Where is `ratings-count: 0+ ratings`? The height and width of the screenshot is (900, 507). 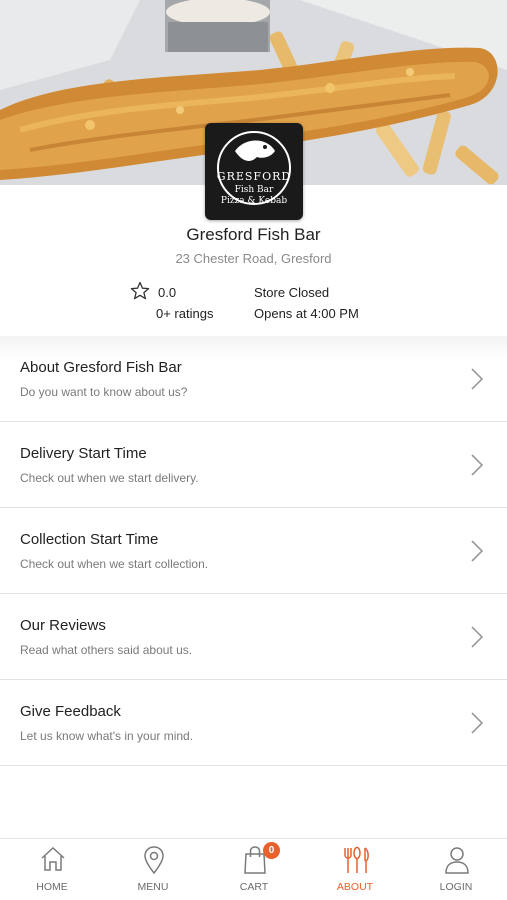 ratings-count: 0+ ratings is located at coordinates (185, 313).